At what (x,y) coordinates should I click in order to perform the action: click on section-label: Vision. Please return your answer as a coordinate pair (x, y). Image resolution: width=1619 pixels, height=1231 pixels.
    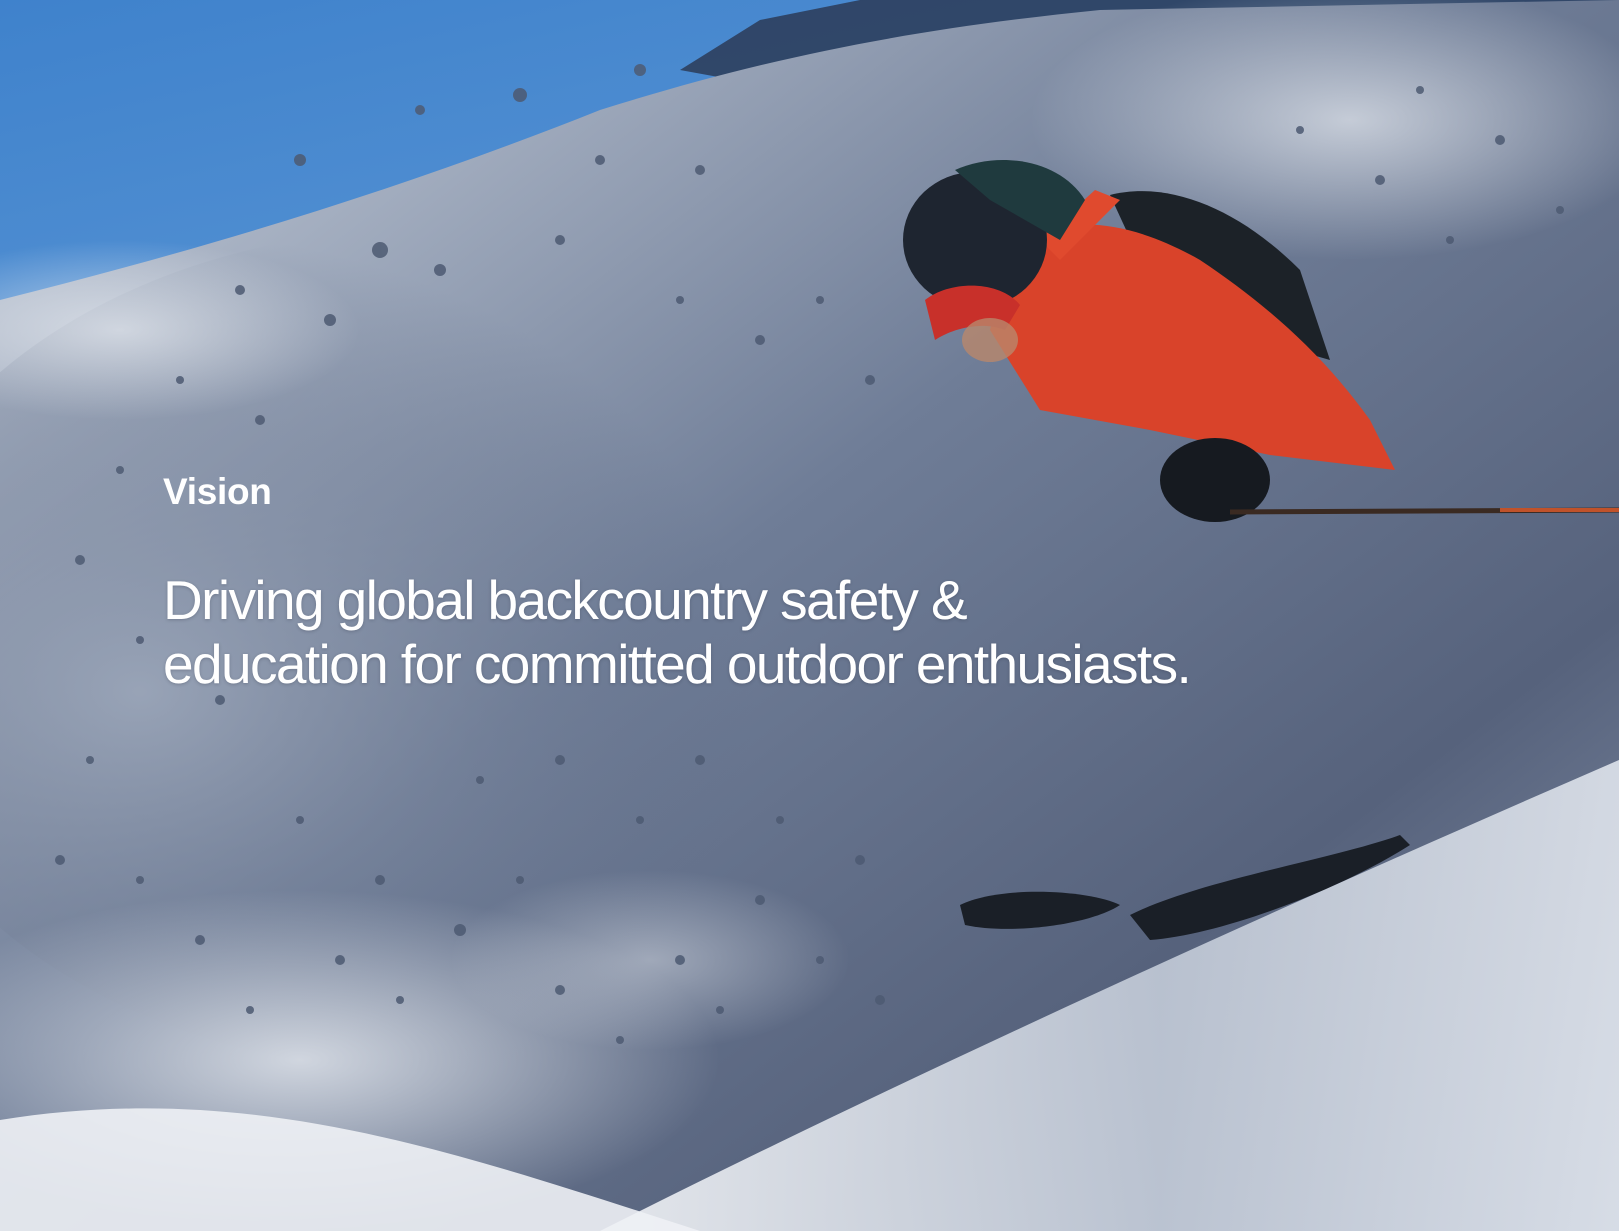
    Looking at the image, I should click on (217, 491).